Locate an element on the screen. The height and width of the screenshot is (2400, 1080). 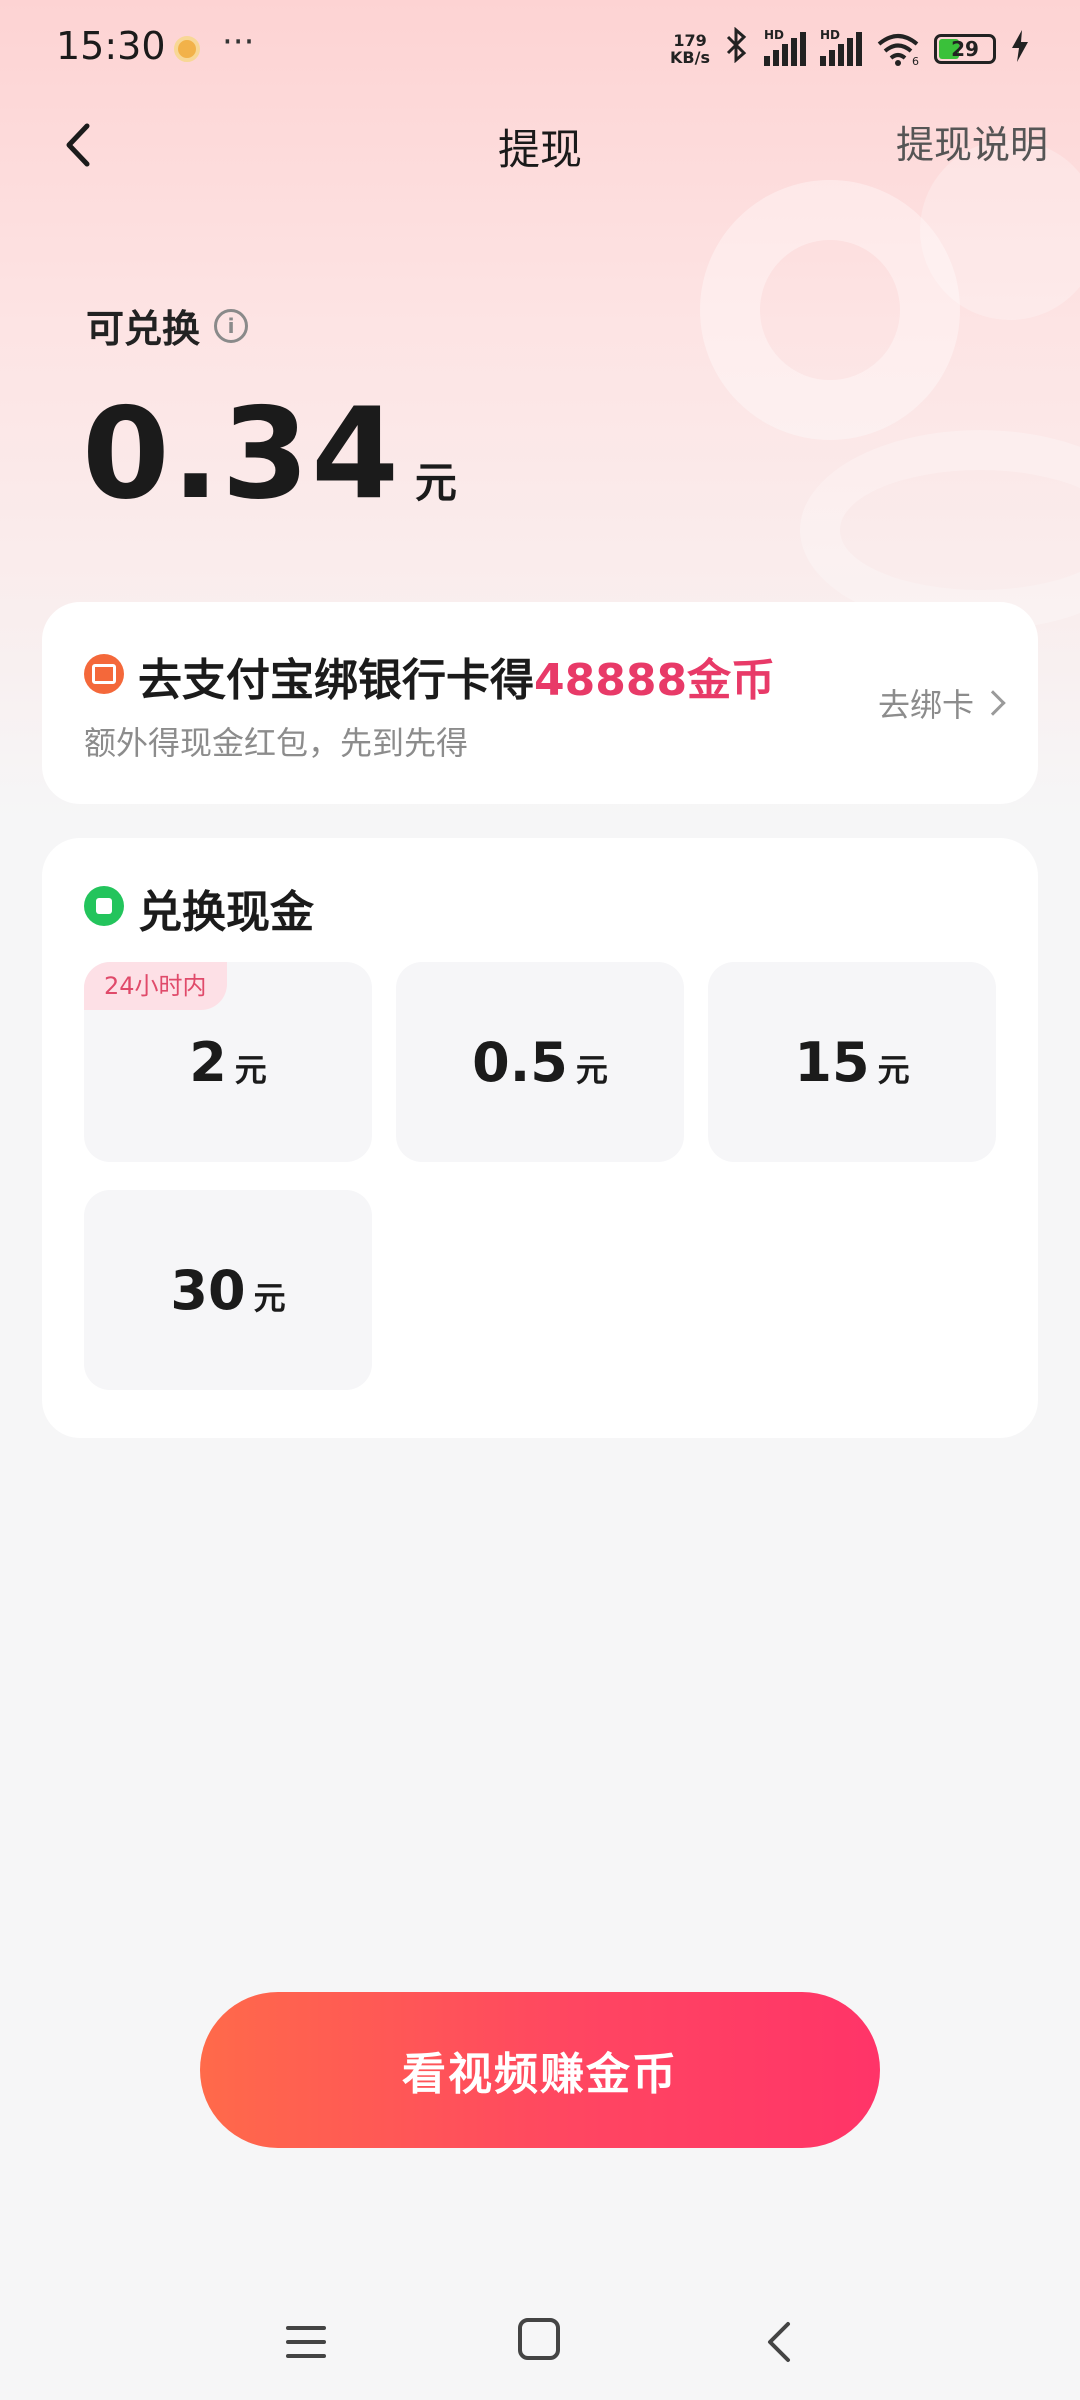
status-icons: 179 KB/s HD HD 6 29 is located at coordinates (850, 49).